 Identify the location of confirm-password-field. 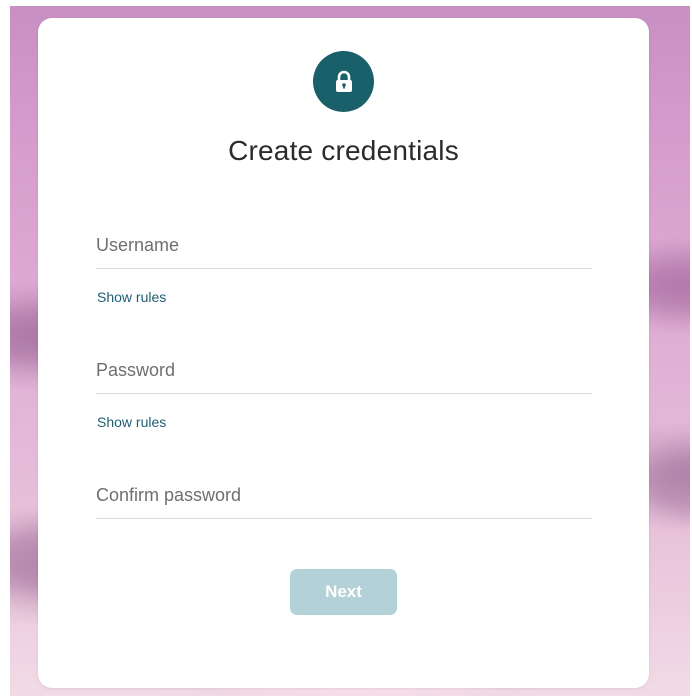
(344, 497).